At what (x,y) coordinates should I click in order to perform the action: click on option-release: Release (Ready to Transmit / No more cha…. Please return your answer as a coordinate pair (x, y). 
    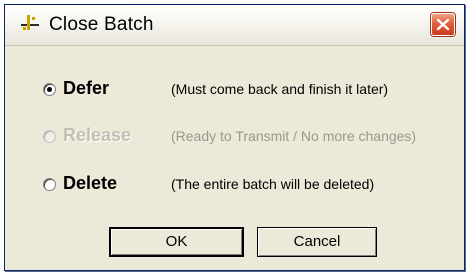
    Looking at the image, I should click on (253, 138).